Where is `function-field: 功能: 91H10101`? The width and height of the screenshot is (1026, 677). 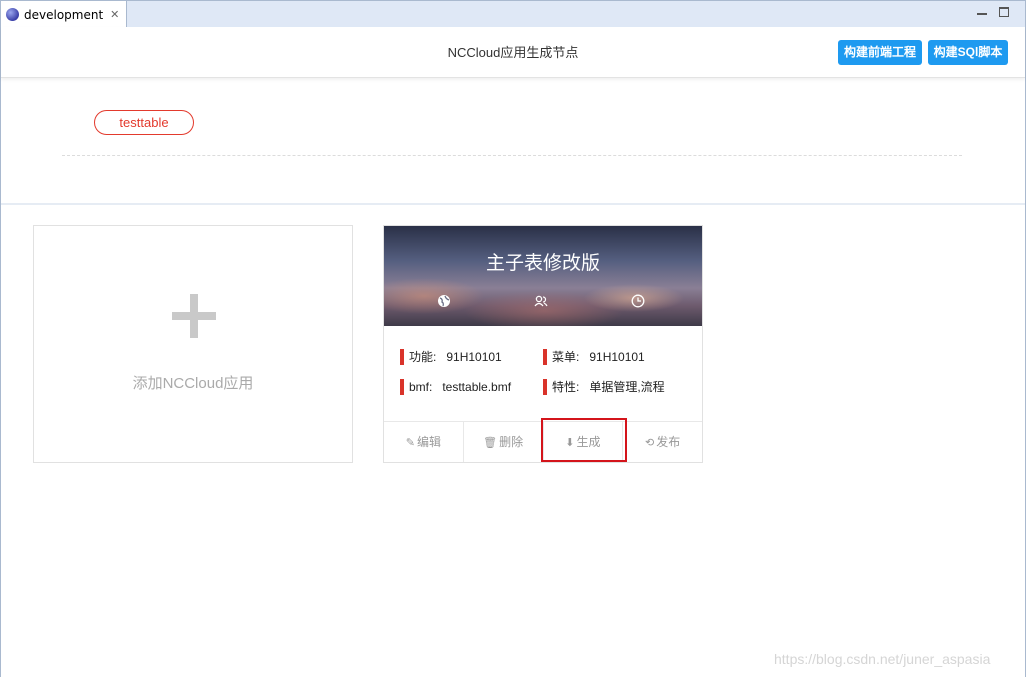
function-field: 功能: 91H10101 is located at coordinates (451, 357).